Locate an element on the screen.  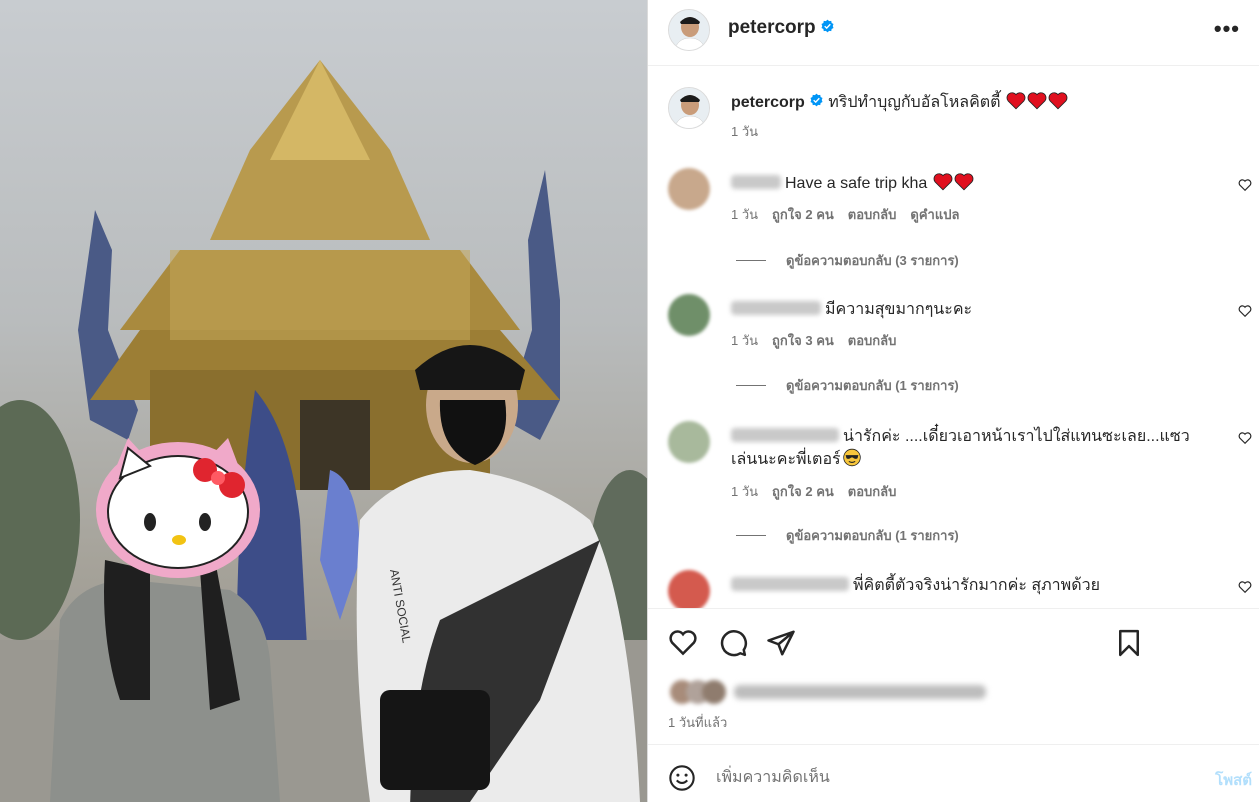
sunglasses-emoji-icon is located at coordinates (851, 457).